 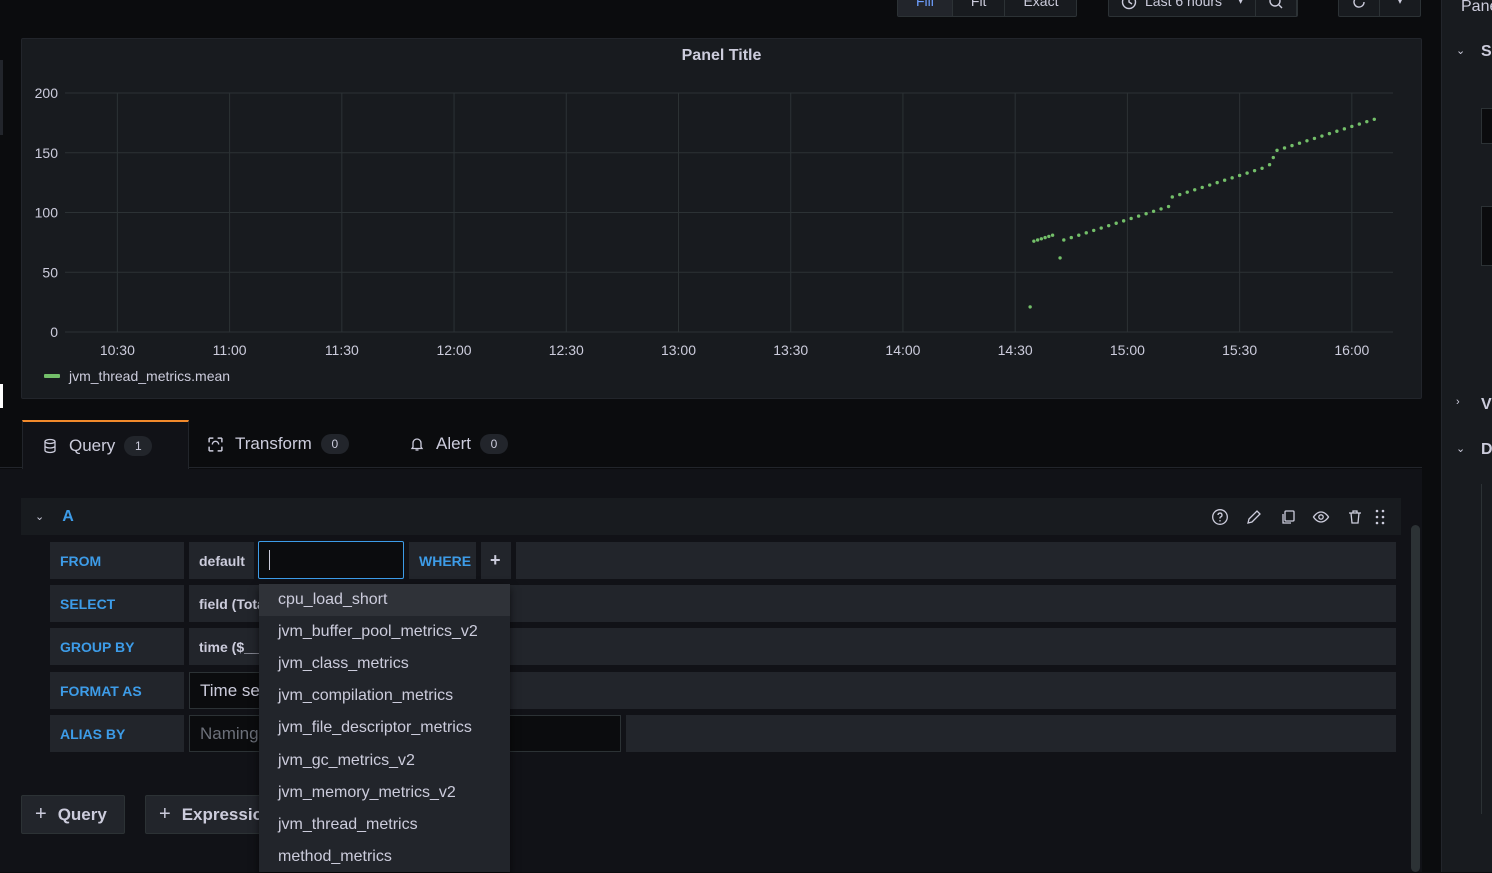 What do you see at coordinates (1183, 8) in the screenshot?
I see `time-range-button: Last 6 hours ▾` at bounding box center [1183, 8].